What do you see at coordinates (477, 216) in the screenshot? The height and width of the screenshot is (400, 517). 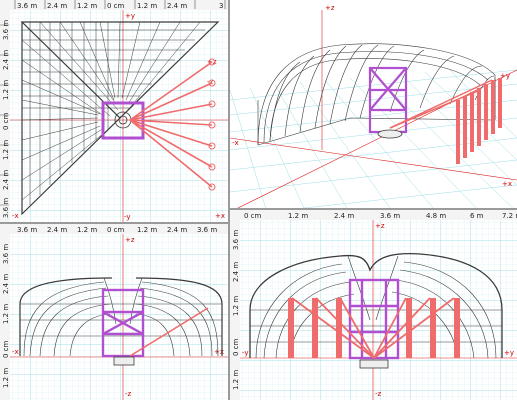 I see `side-ruler-label: 6 m` at bounding box center [477, 216].